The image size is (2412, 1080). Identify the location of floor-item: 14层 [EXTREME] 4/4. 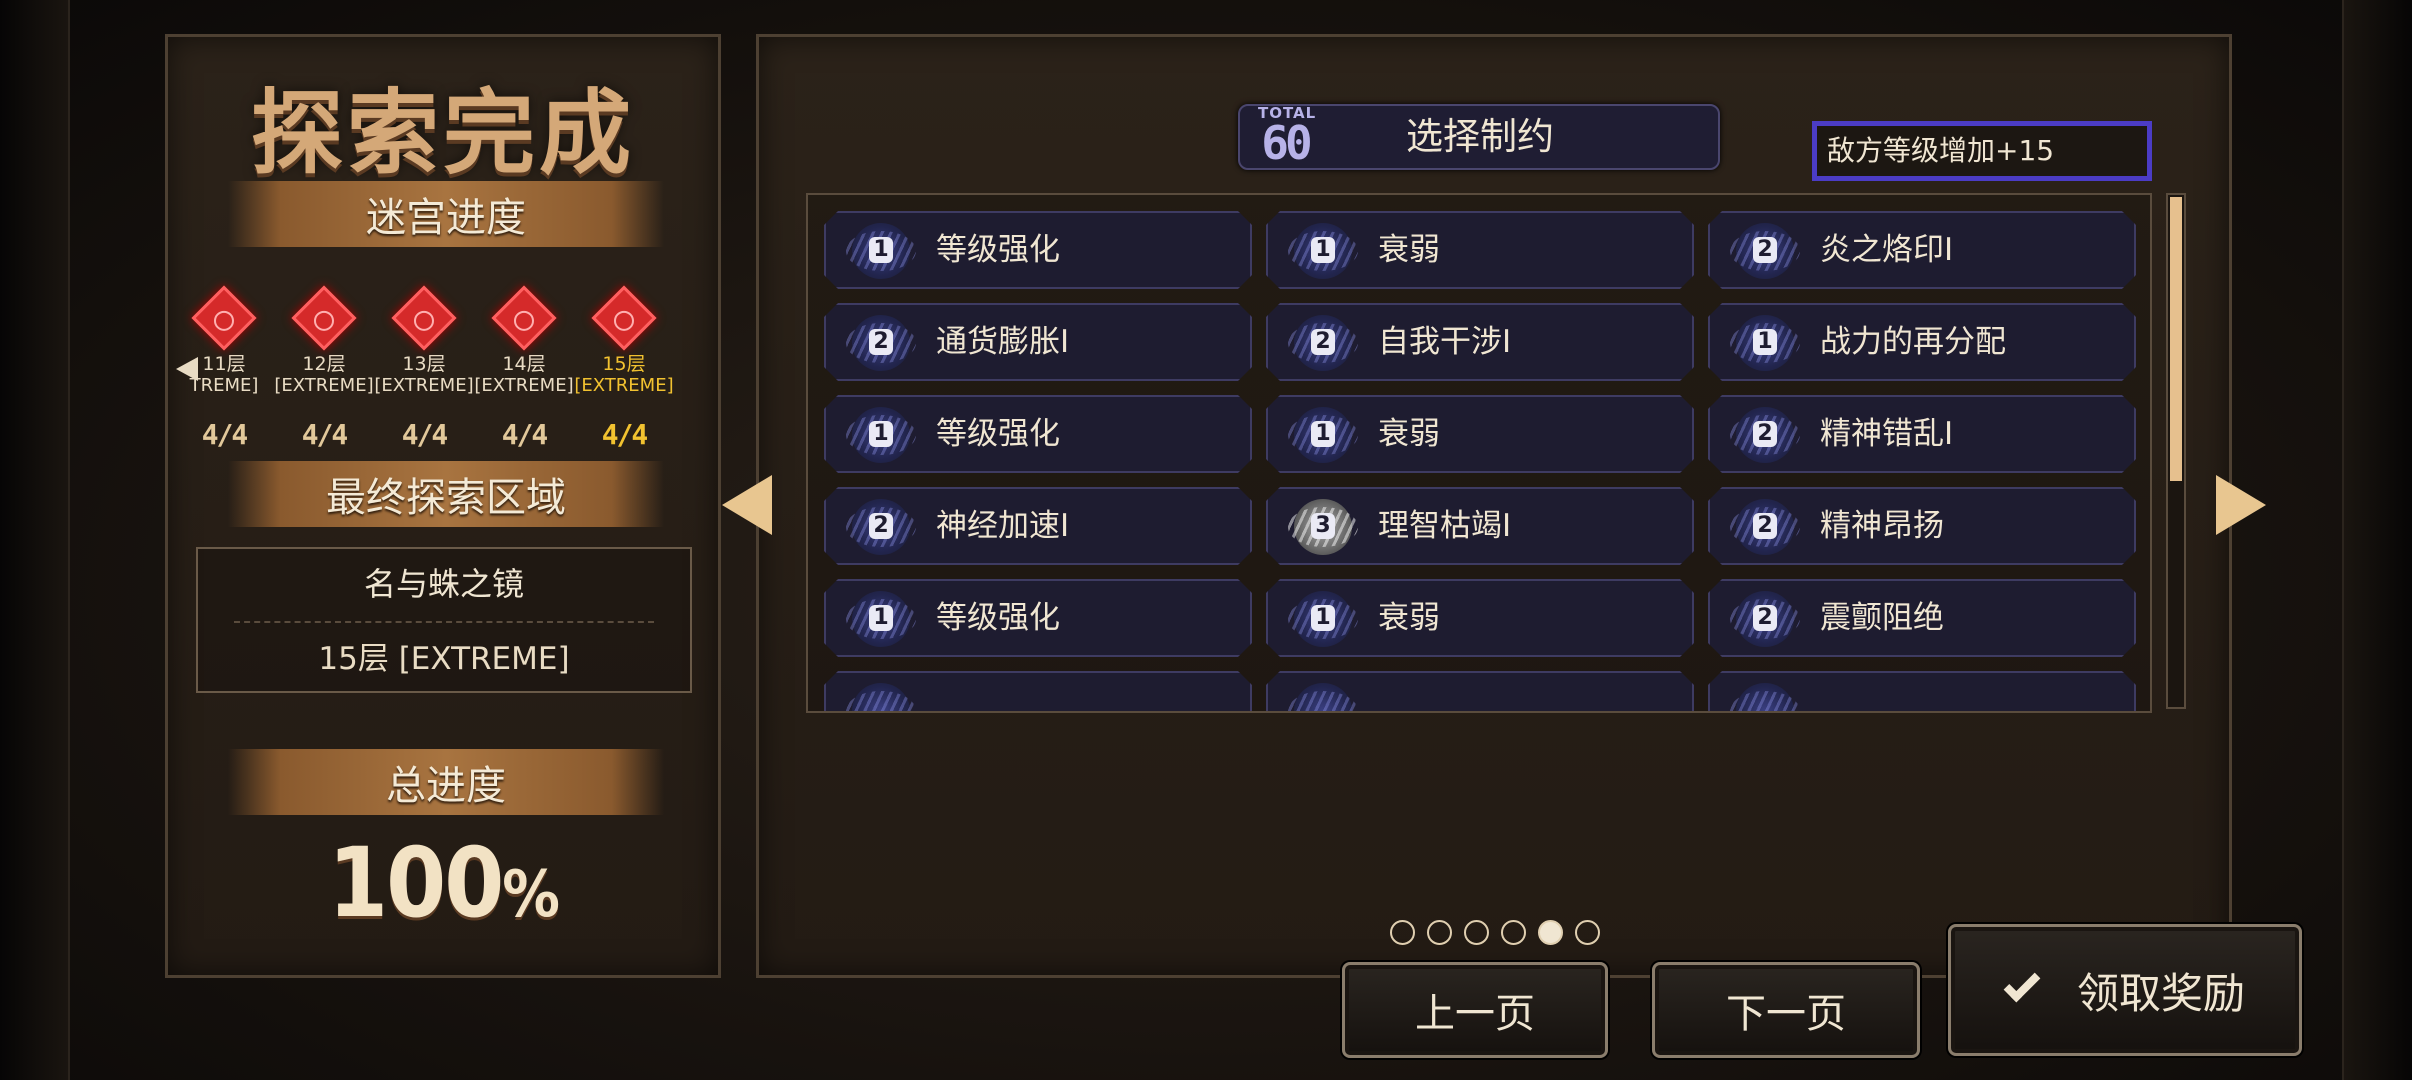
(524, 354).